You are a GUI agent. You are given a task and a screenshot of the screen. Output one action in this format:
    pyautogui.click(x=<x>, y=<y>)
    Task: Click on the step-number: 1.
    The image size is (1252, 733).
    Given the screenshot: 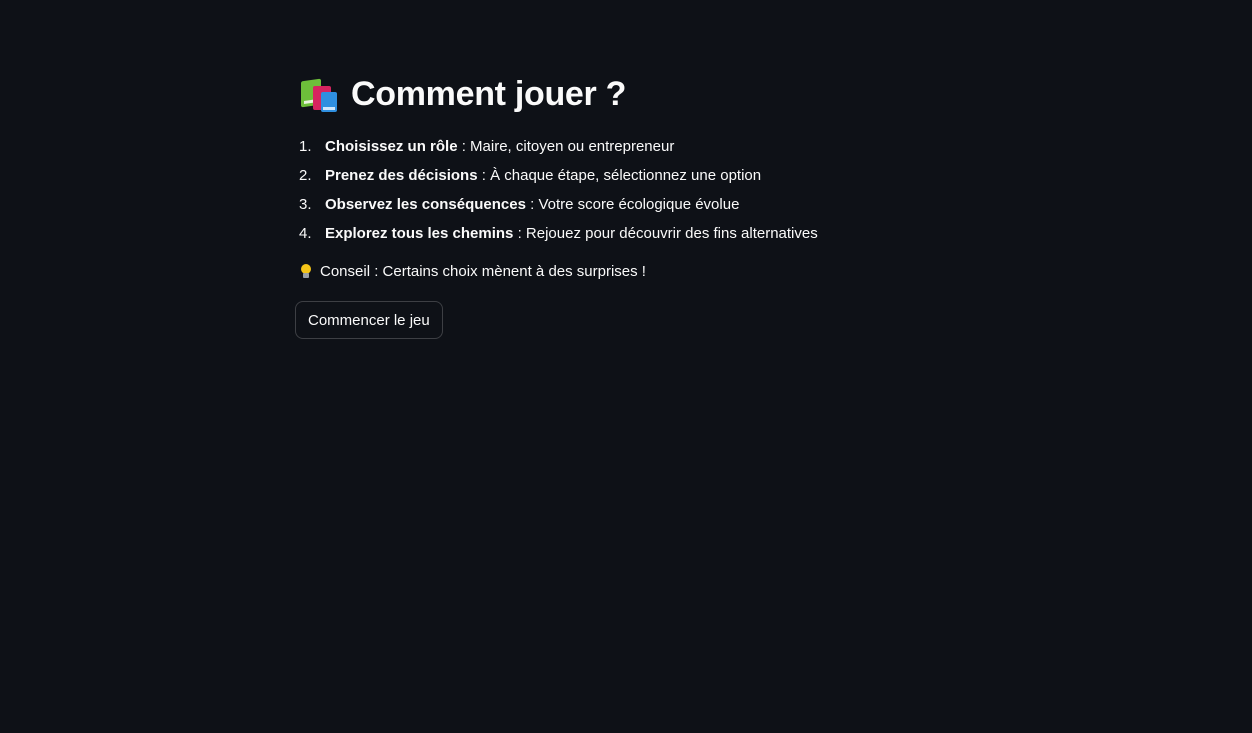 What is the action you would take?
    pyautogui.click(x=305, y=146)
    